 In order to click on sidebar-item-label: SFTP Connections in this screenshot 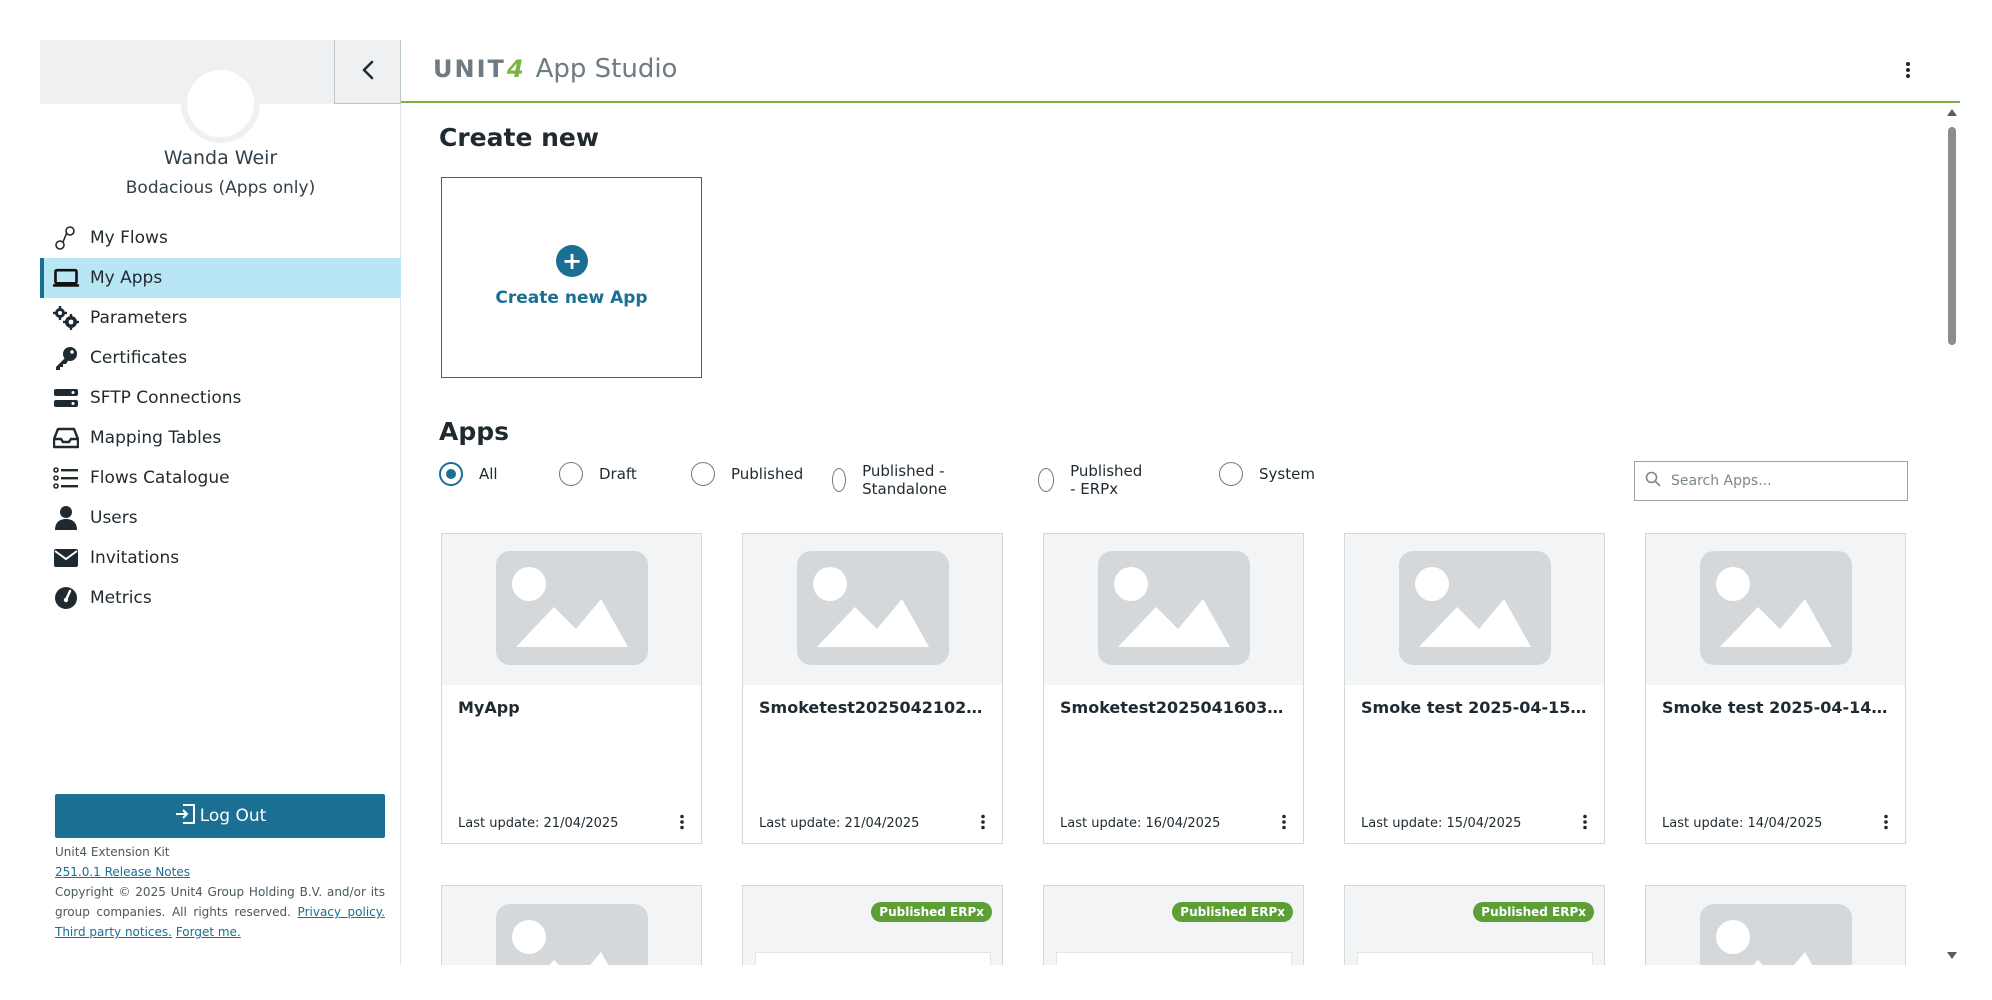, I will do `click(166, 398)`.